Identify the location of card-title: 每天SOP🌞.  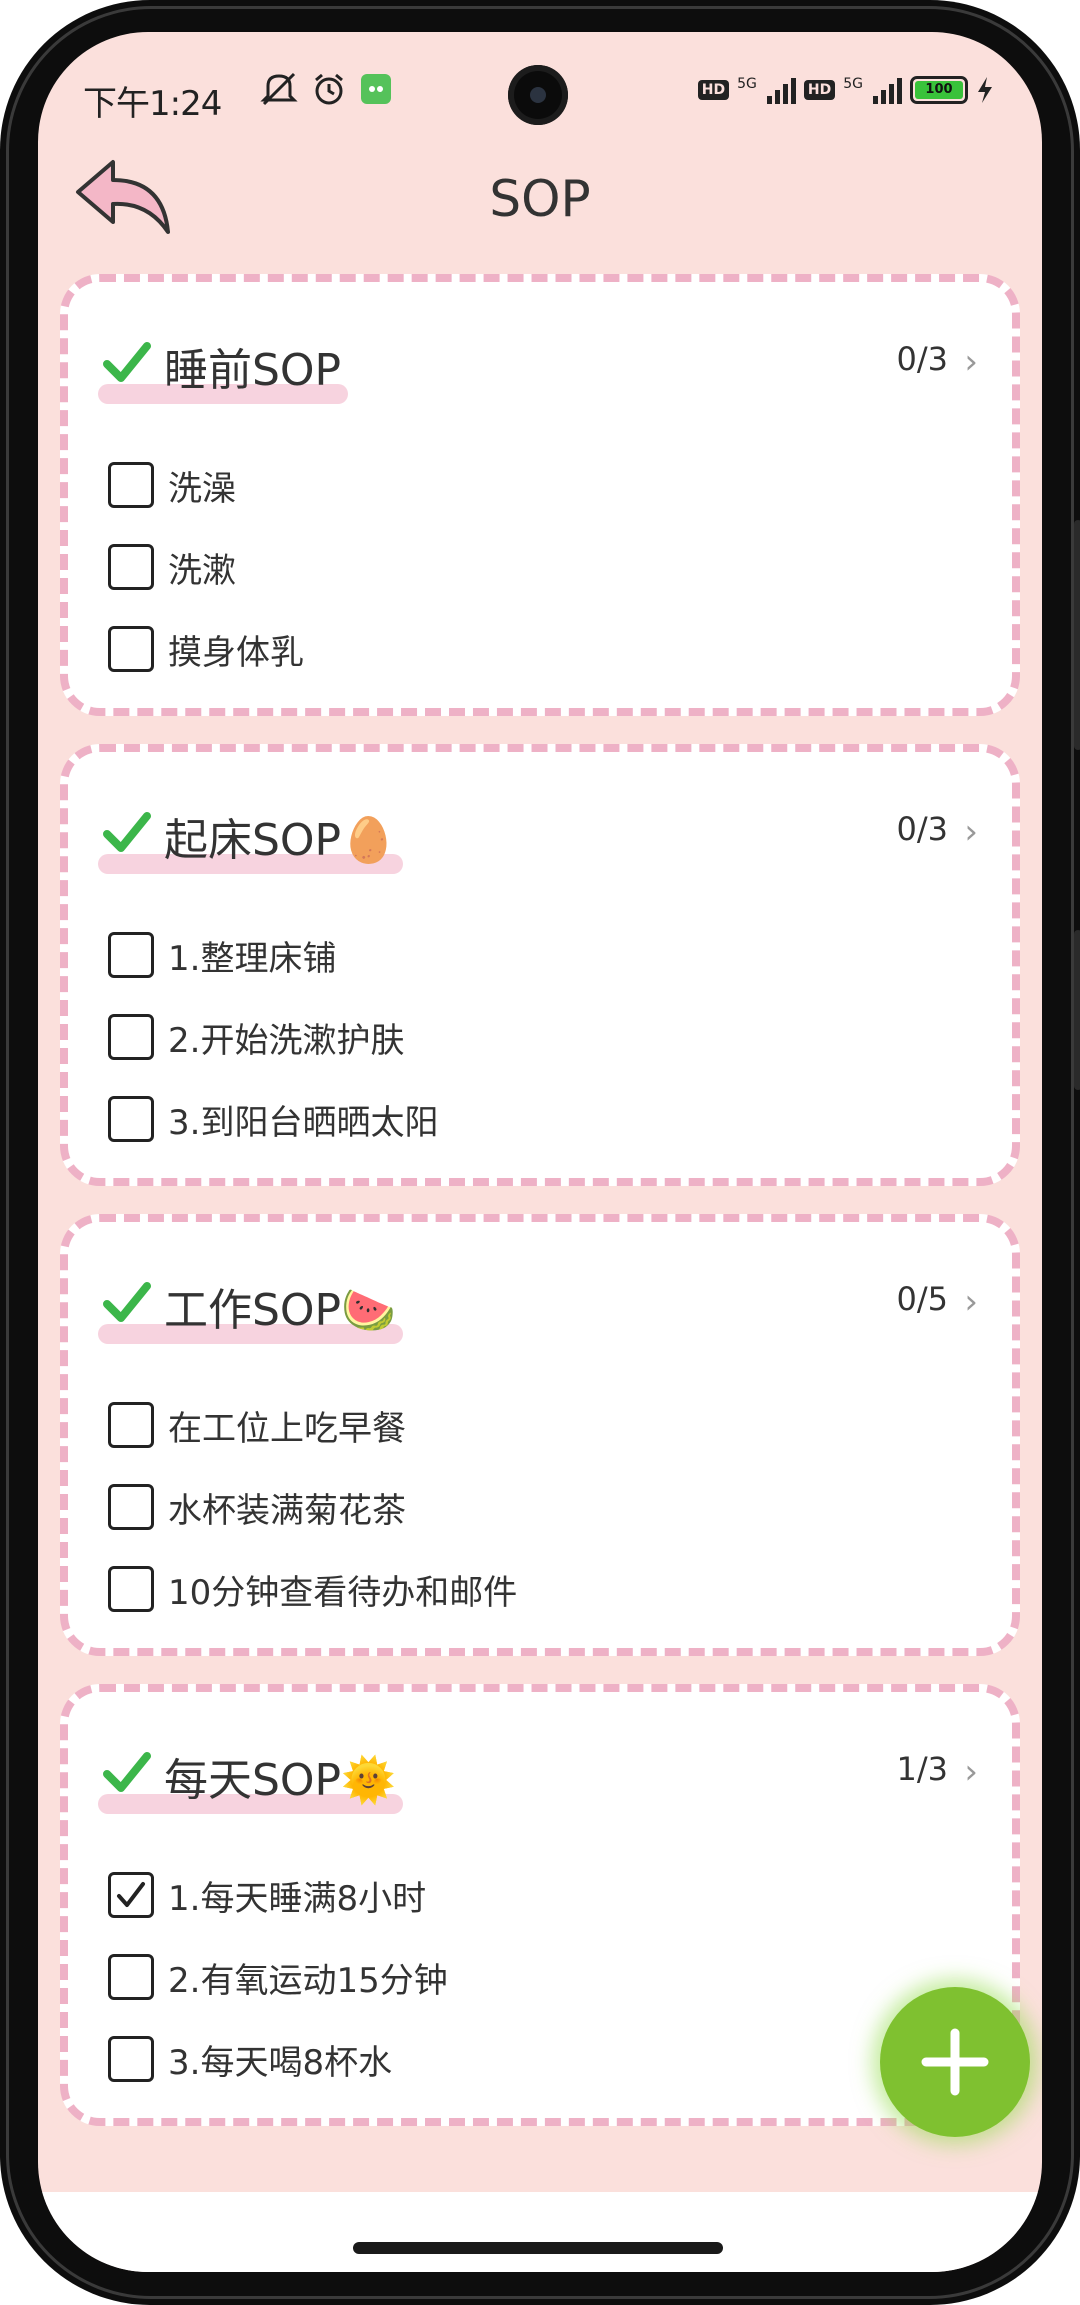
(280, 1780).